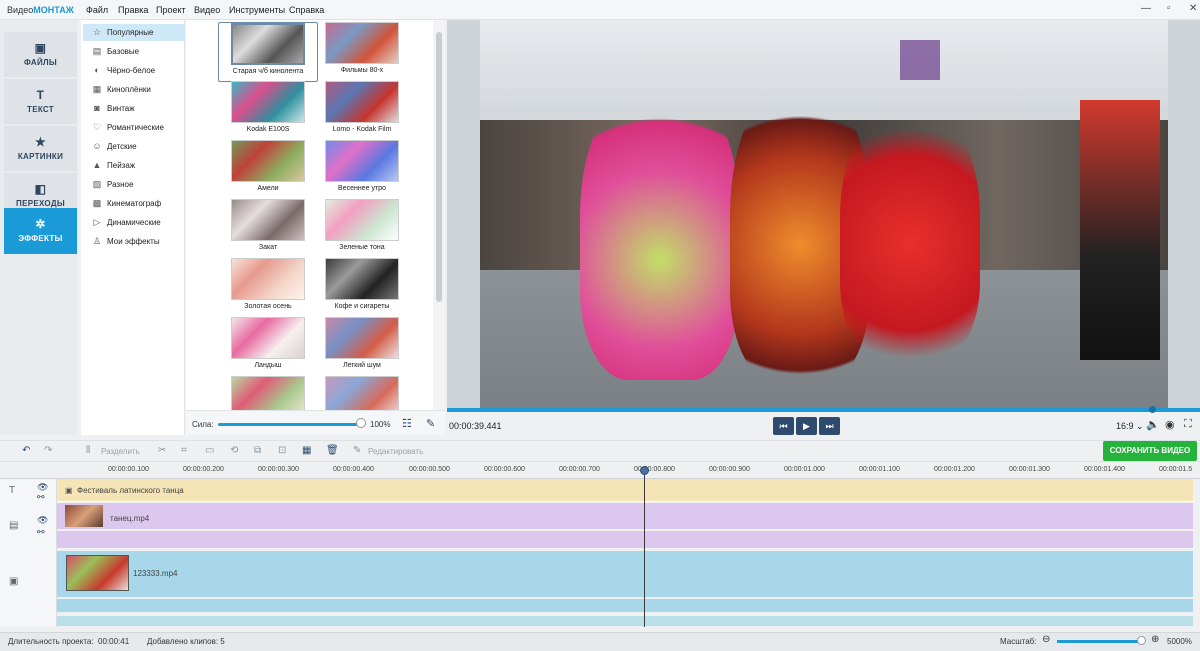  What do you see at coordinates (315, 422) in the screenshot?
I see `strength-bar: Сила: 100% ☷ ✎` at bounding box center [315, 422].